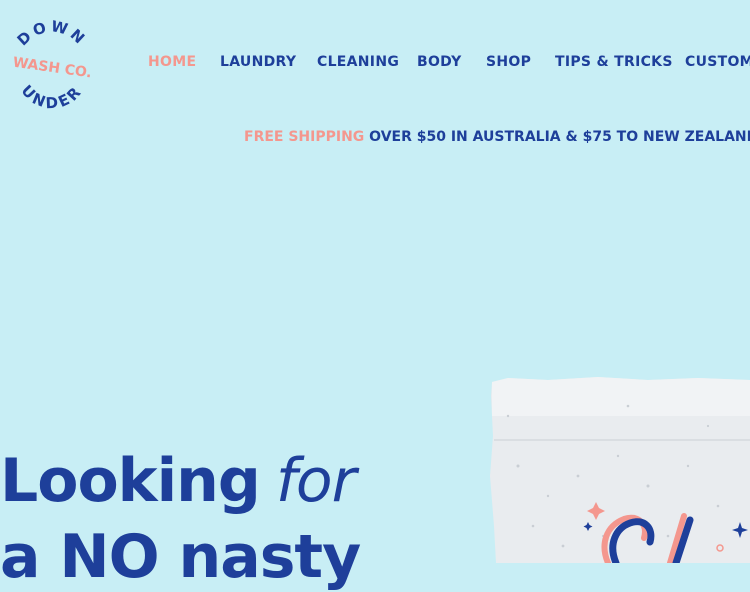  Describe the element at coordinates (258, 62) in the screenshot. I see `nav-laundry: LAUNDRY` at that location.